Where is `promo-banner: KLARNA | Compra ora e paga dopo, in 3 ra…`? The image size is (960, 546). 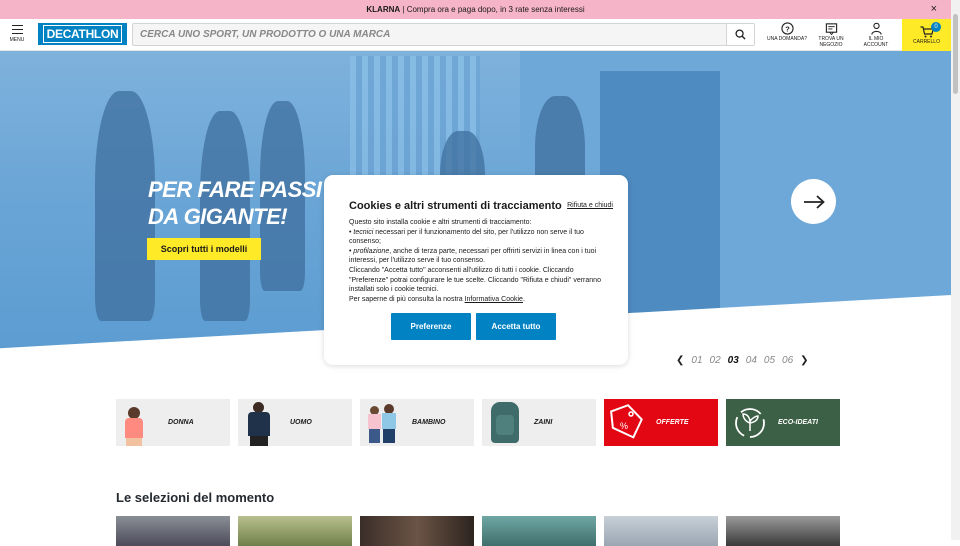
promo-banner: KLARNA | Compra ora e paga dopo, in 3 ra… is located at coordinates (475, 9).